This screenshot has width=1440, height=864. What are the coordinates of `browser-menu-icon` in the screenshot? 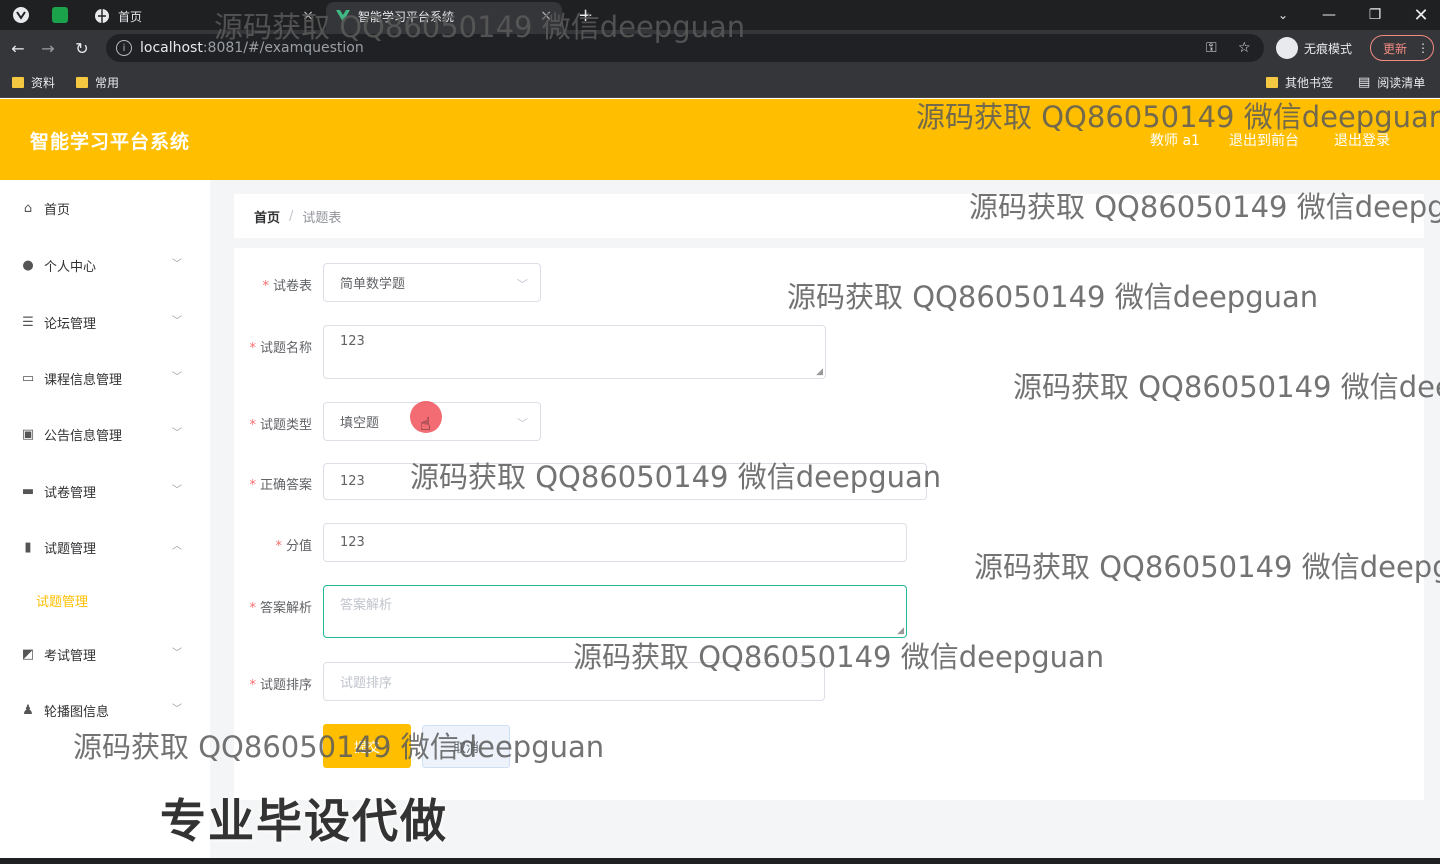 It's located at (21, 15).